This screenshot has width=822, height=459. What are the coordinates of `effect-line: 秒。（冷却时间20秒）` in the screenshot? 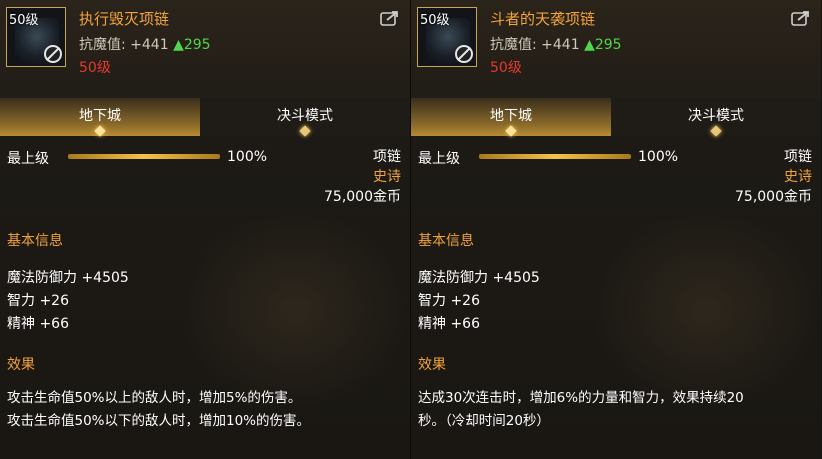 It's located at (484, 421).